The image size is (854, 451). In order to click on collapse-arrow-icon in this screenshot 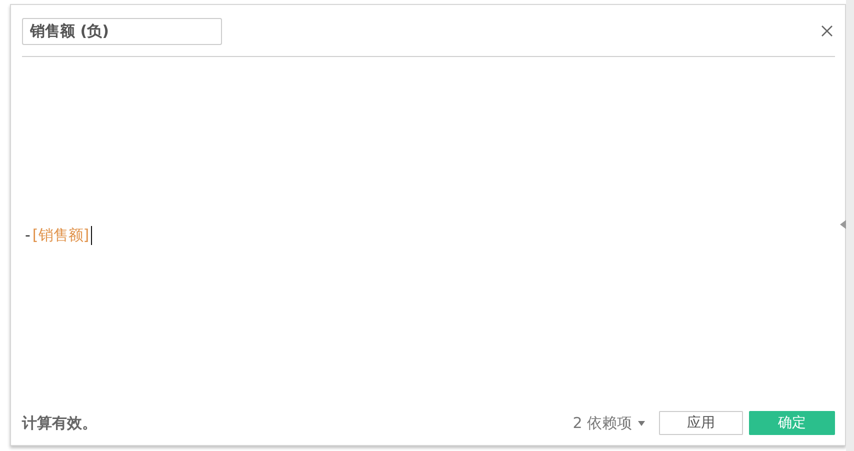, I will do `click(843, 224)`.